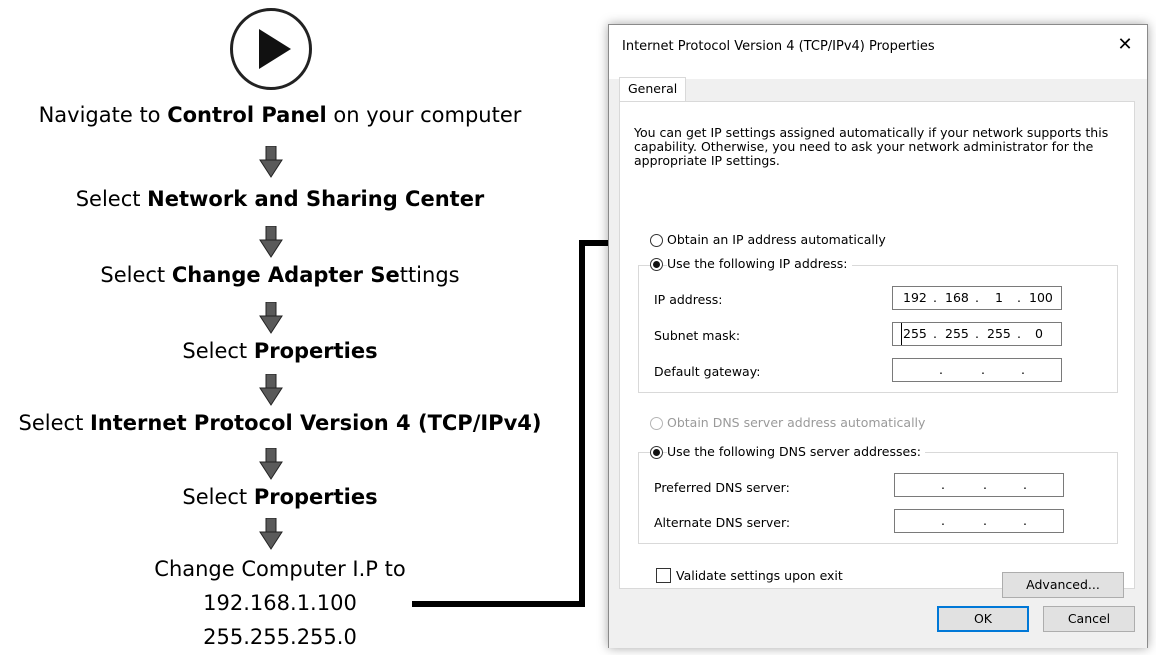 This screenshot has height=655, width=1156. What do you see at coordinates (280, 497) in the screenshot?
I see `step-6: Select Properties` at bounding box center [280, 497].